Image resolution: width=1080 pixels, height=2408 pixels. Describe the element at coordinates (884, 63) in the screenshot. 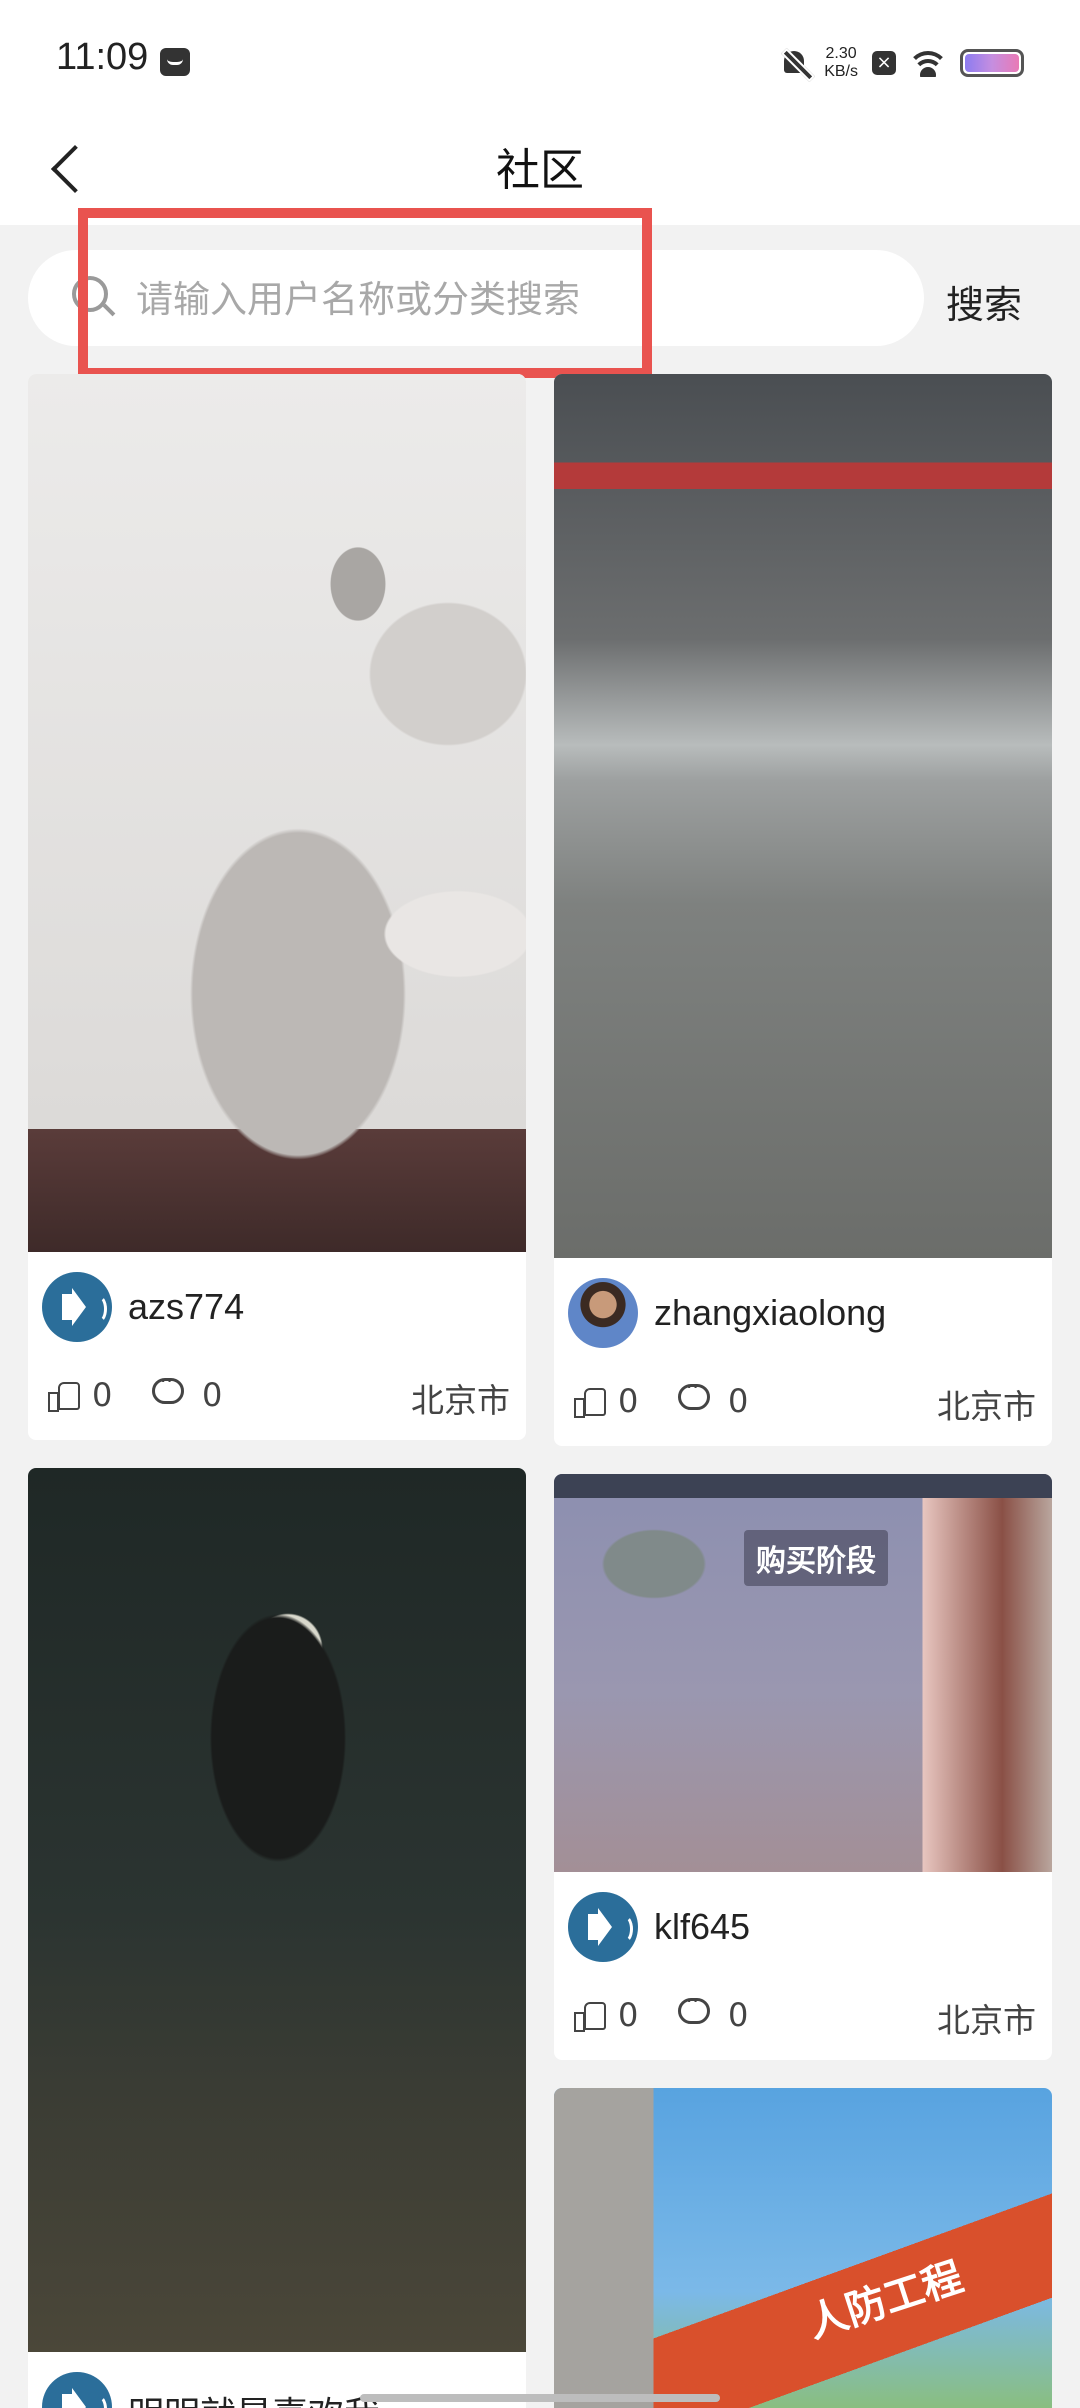

I see `x-badge-icon: ×` at that location.